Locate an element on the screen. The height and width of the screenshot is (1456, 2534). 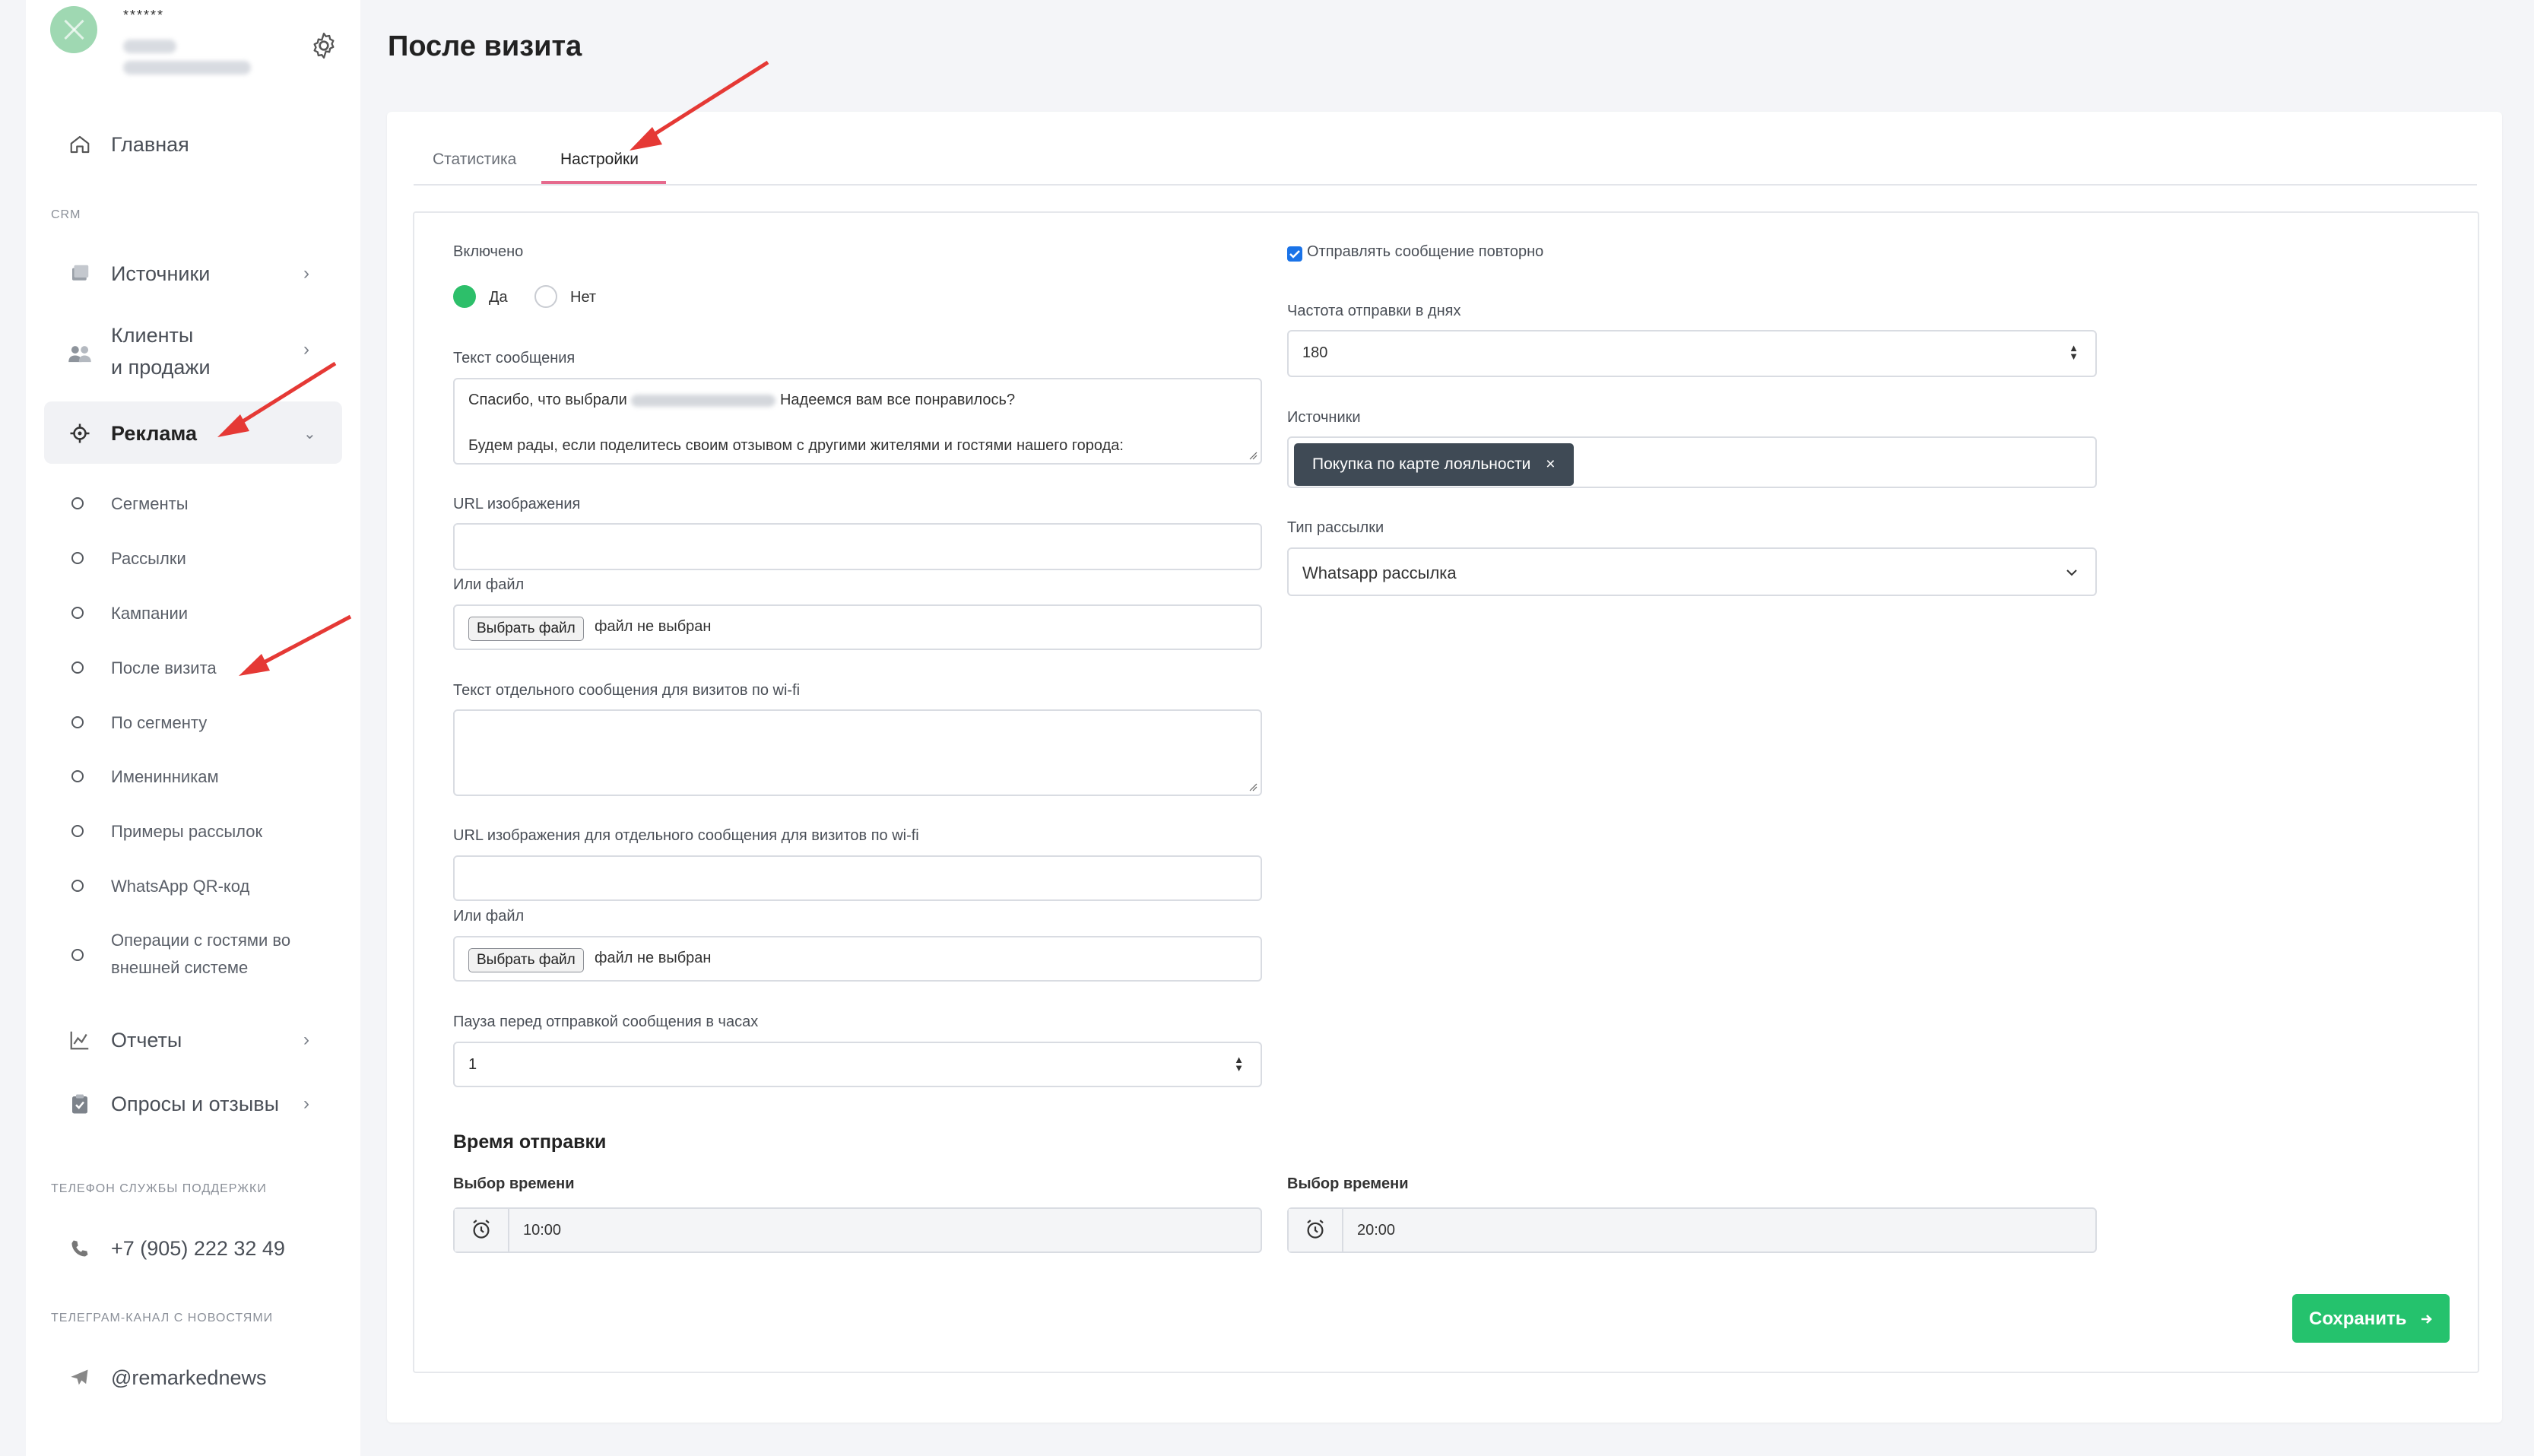
mailing-type-label: Тип рассылки is located at coordinates (1335, 527).